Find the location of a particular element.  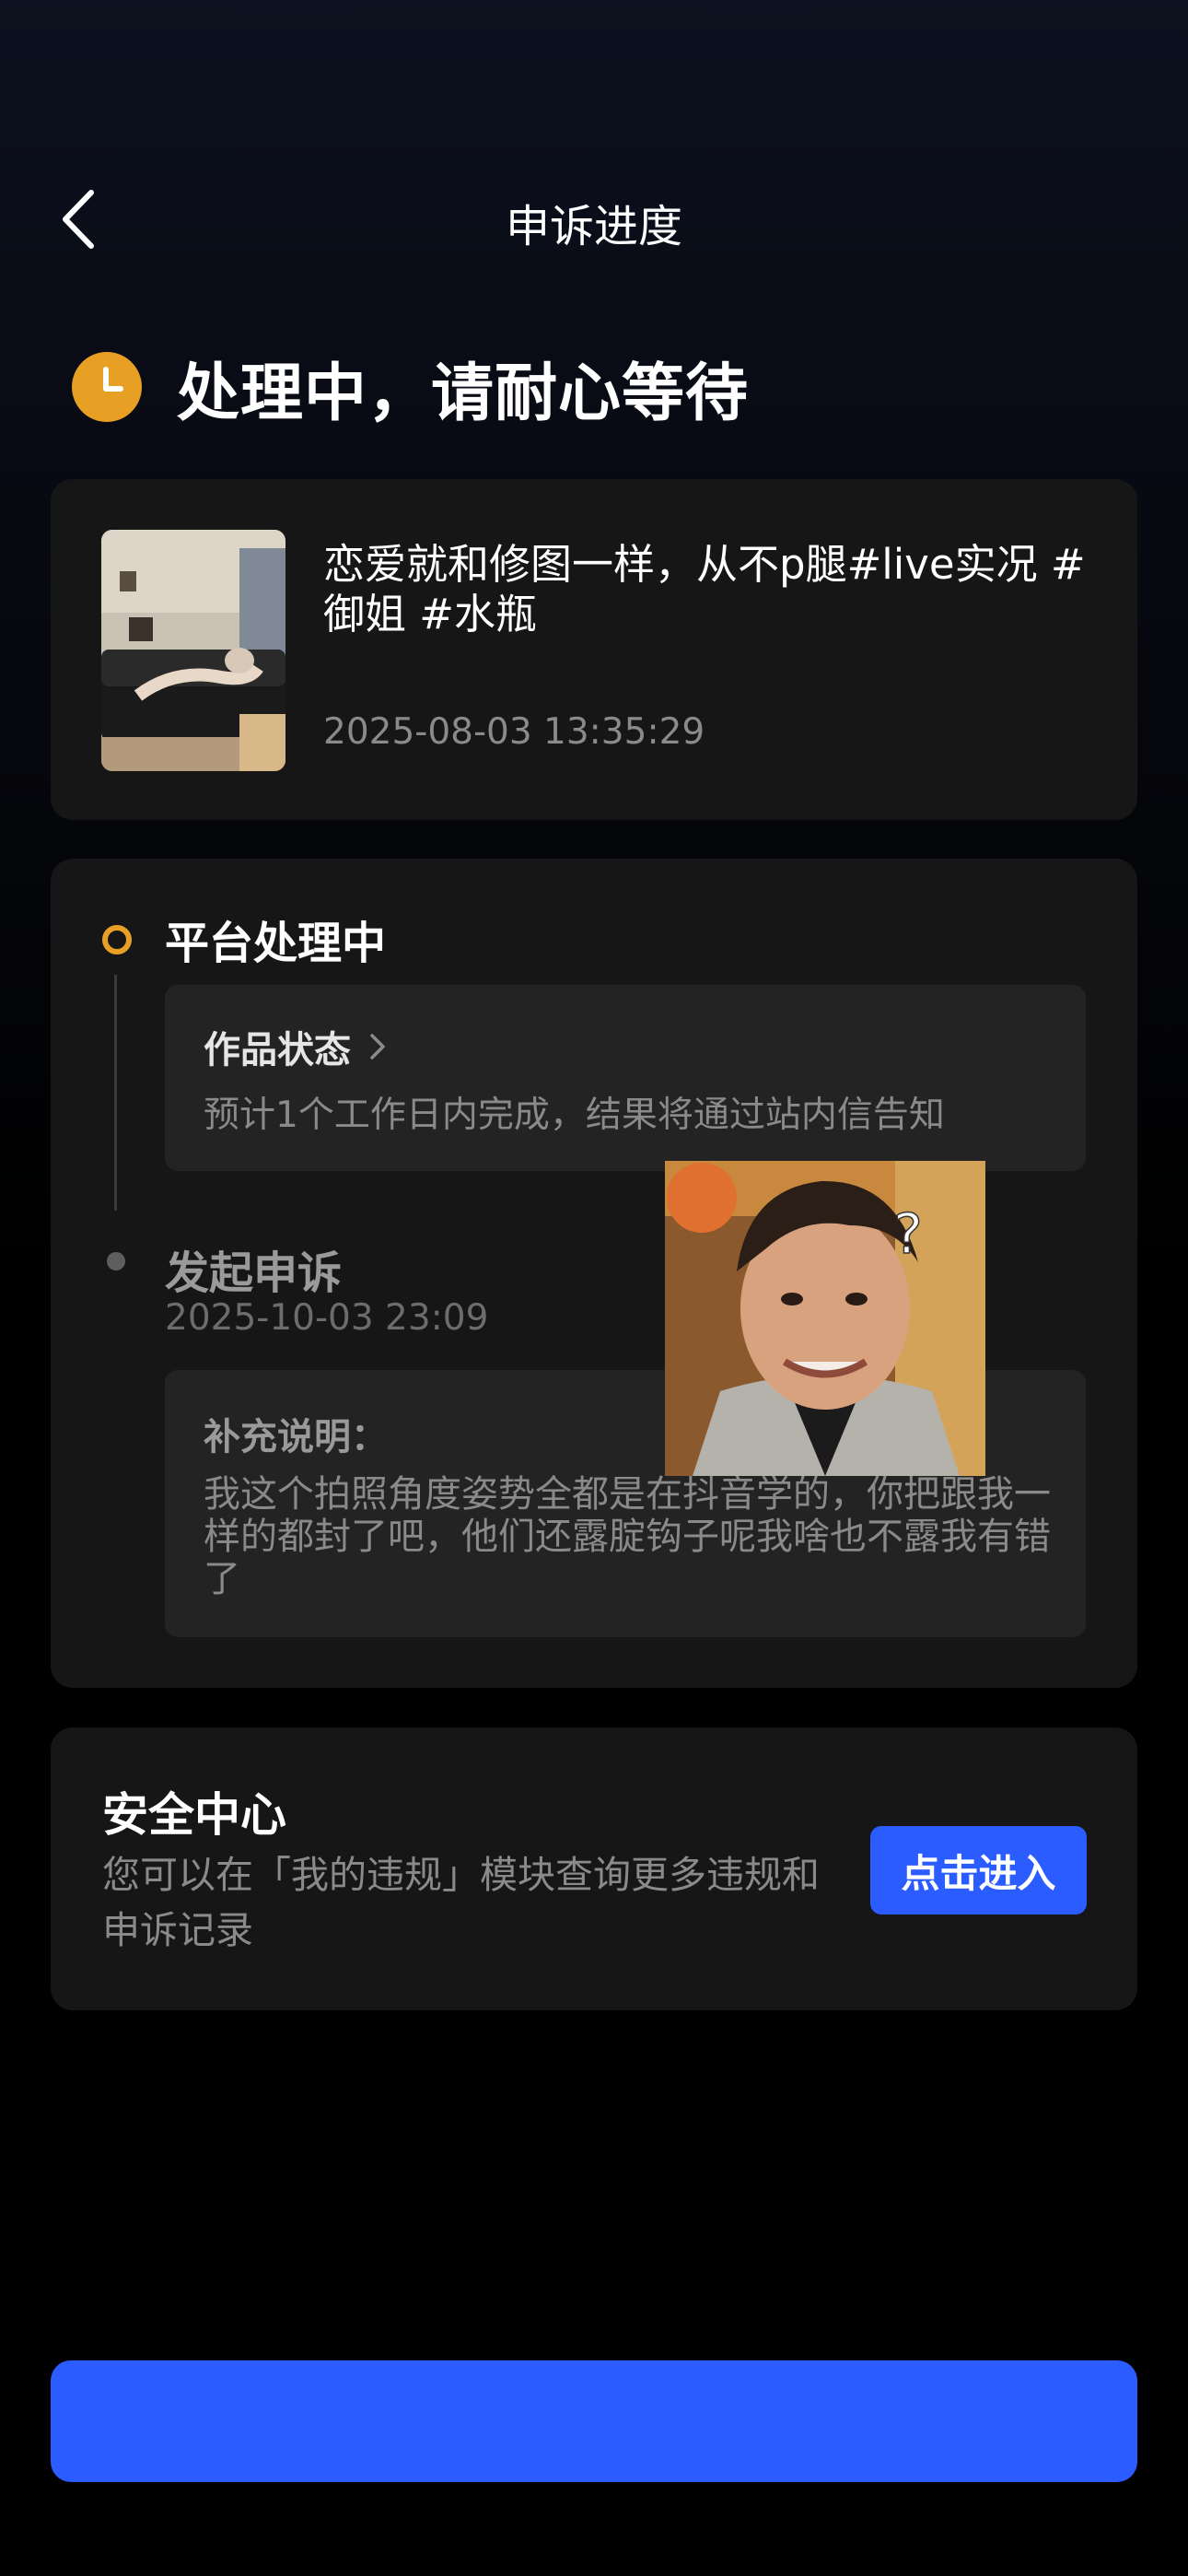

safety-center-card: 安全中心 您可以在「我的违规」模块查询更多违规和申诉记录 点击进入 is located at coordinates (594, 1868).